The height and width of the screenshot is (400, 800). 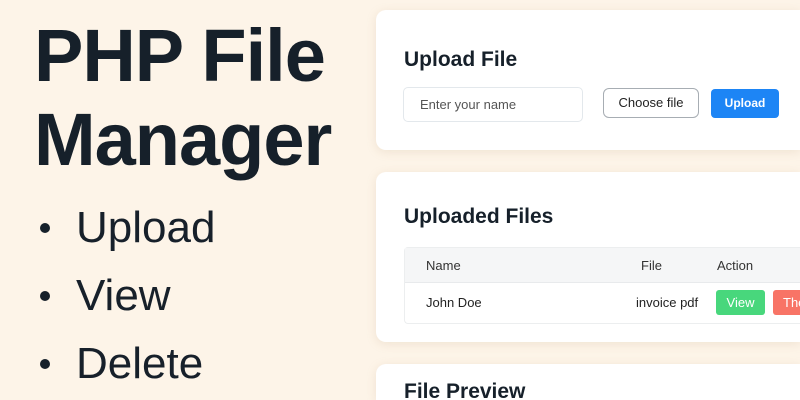 I want to click on file-owner: John Doe, so click(x=454, y=302).